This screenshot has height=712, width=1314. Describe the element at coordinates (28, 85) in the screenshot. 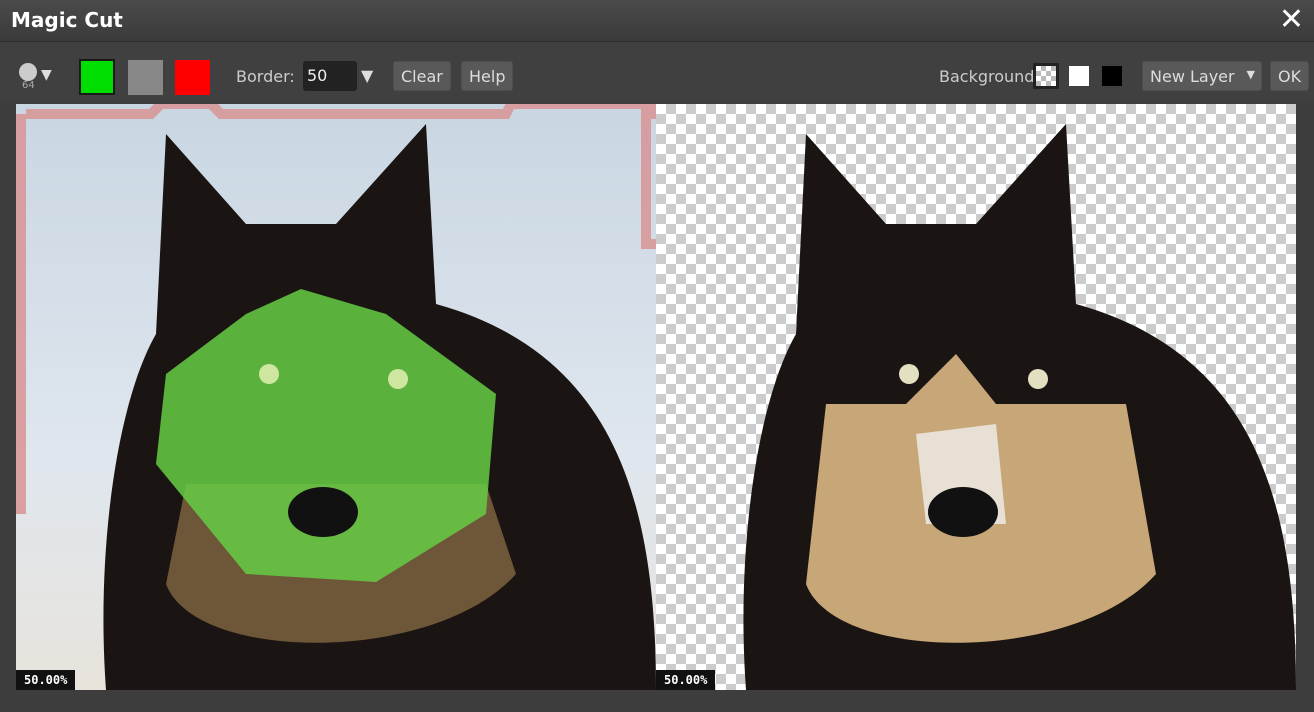

I see `brush-size: 64` at that location.